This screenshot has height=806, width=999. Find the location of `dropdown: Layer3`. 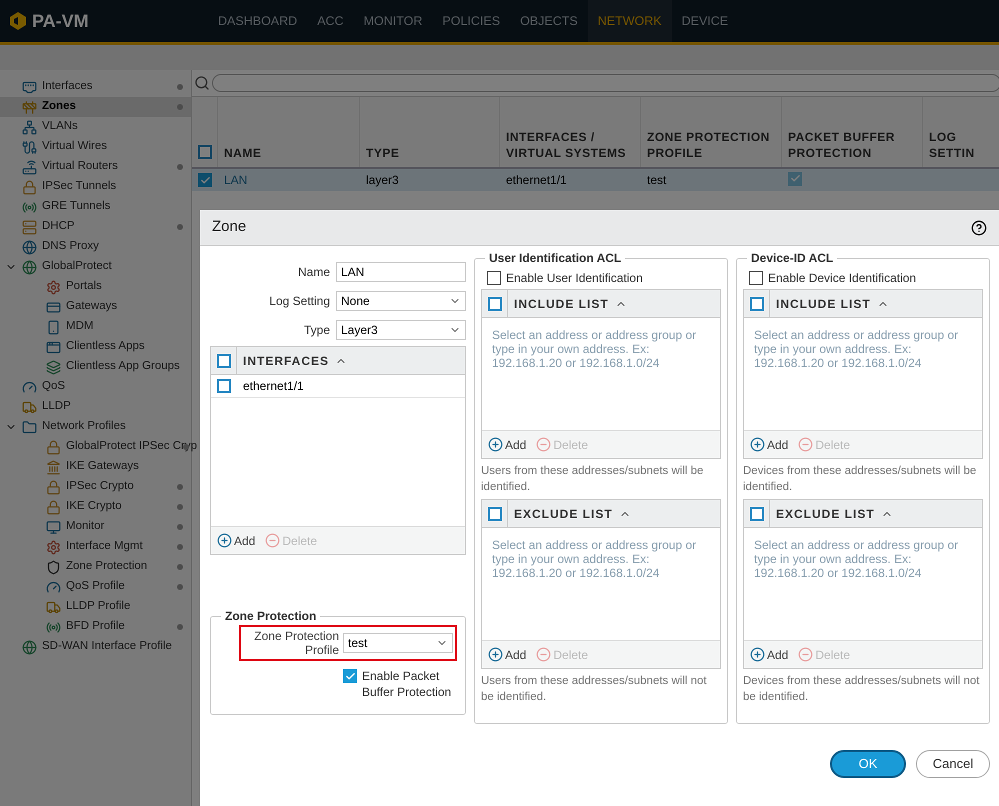

dropdown: Layer3 is located at coordinates (401, 330).